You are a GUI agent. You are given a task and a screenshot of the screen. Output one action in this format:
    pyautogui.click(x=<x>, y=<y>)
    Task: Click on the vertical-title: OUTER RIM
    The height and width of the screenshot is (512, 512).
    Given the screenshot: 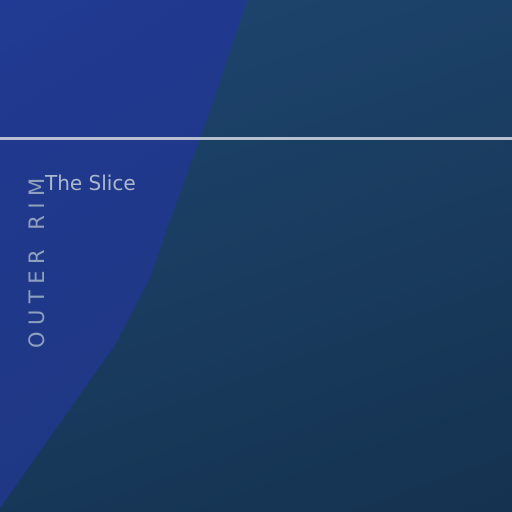 What is the action you would take?
    pyautogui.click(x=37, y=259)
    